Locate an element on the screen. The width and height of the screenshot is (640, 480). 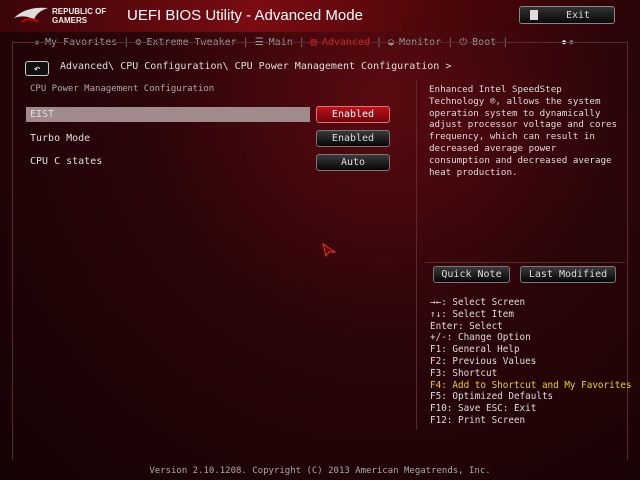
key-hint: F10: Save ESC: Exit is located at coordinates (483, 409).